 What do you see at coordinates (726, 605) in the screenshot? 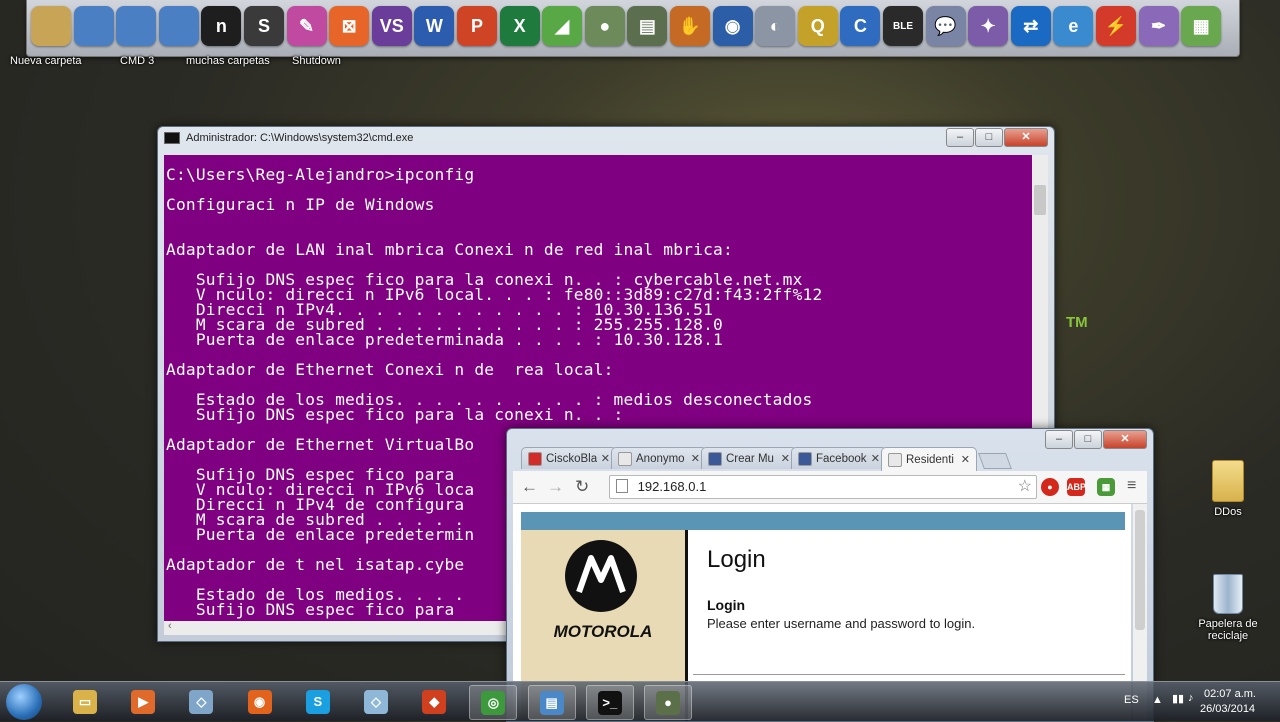
I see `login-subheading: Login` at bounding box center [726, 605].